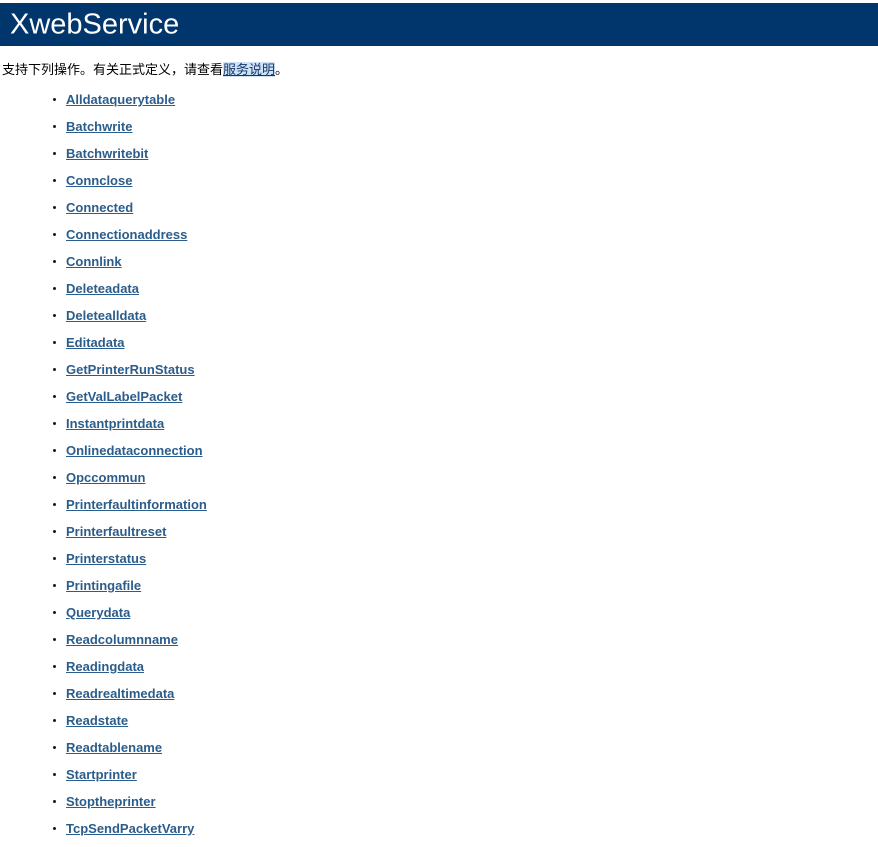  Describe the element at coordinates (122, 639) in the screenshot. I see `operation-link: Readcolumnname` at that location.